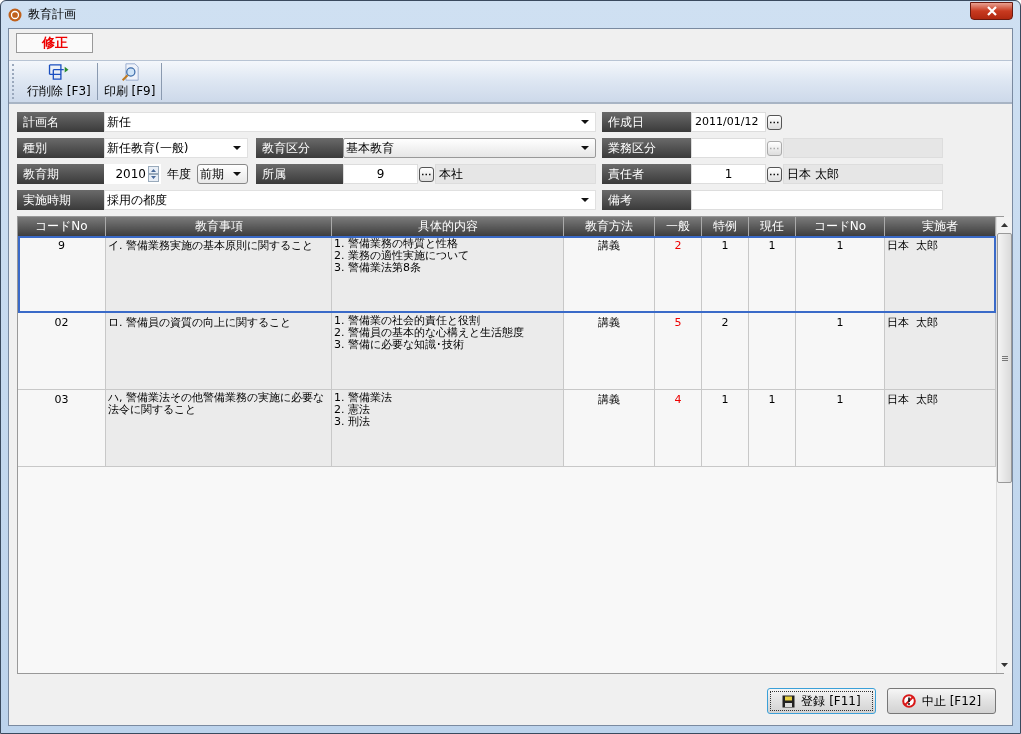 The width and height of the screenshot is (1021, 734). What do you see at coordinates (222, 174) in the screenshot?
I see `dropdown: 前期` at bounding box center [222, 174].